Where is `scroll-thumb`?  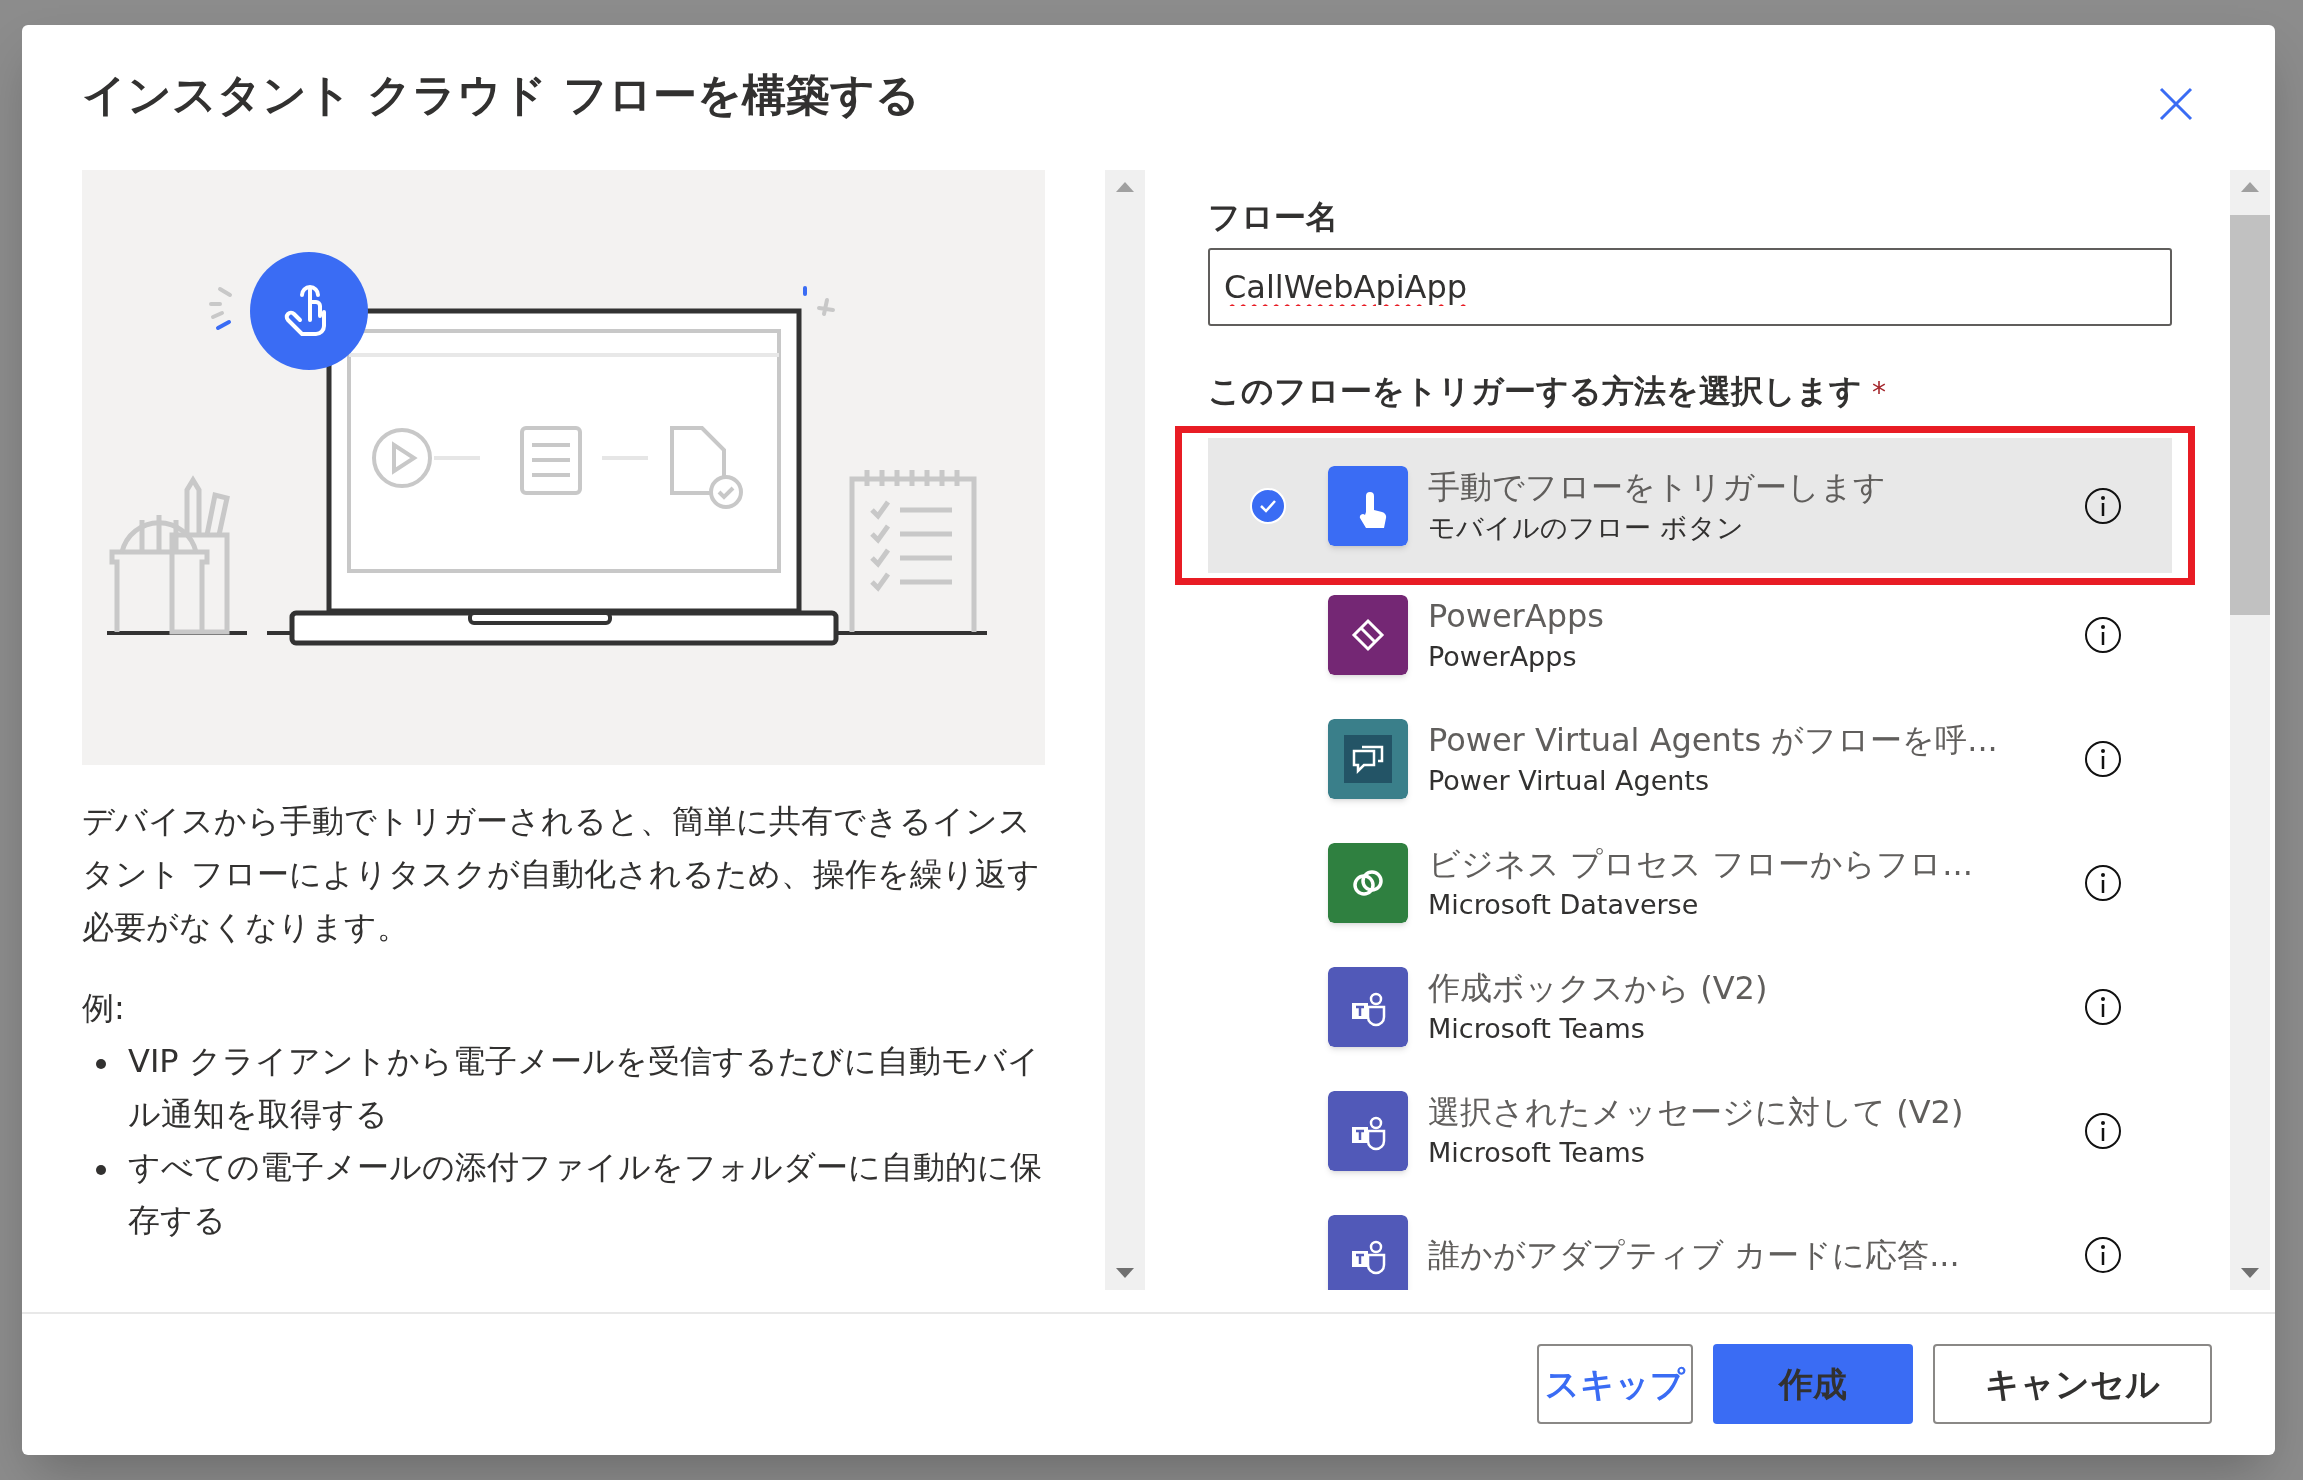
scroll-thumb is located at coordinates (2250, 415).